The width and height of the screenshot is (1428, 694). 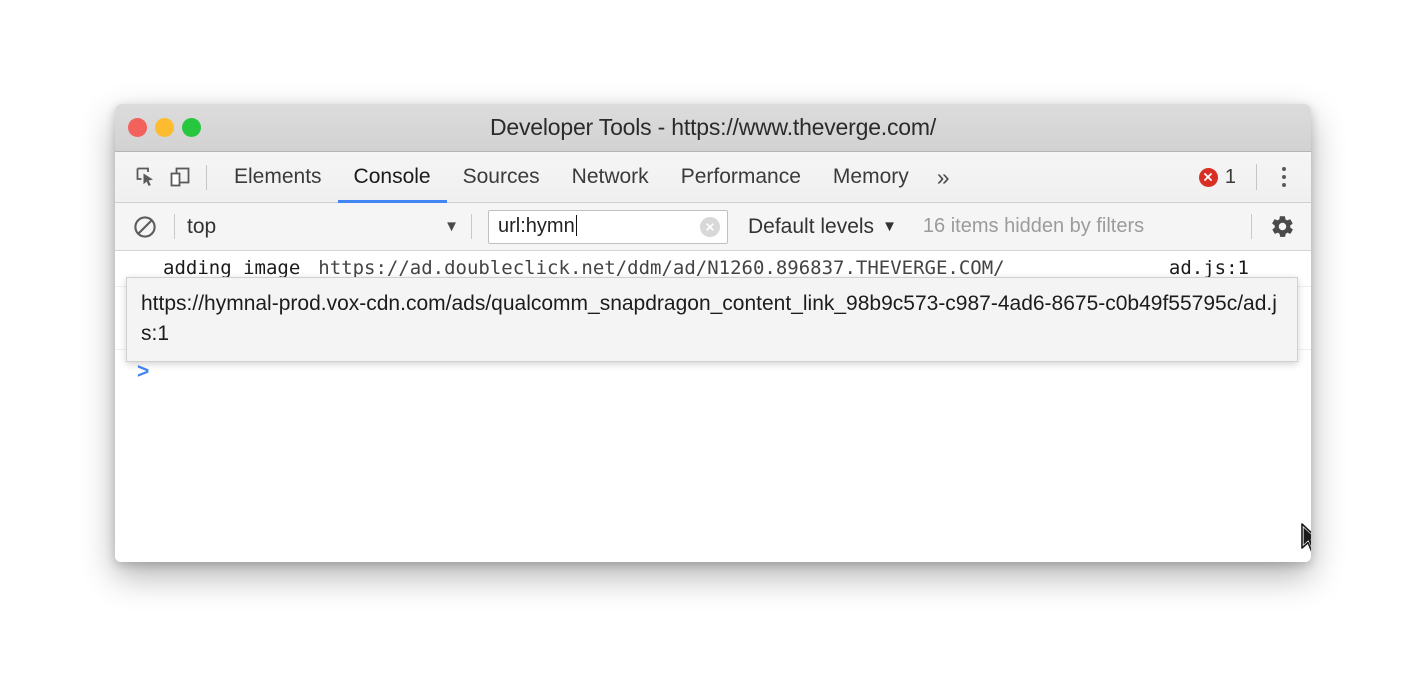 What do you see at coordinates (1208, 177) in the screenshot?
I see `error-icon` at bounding box center [1208, 177].